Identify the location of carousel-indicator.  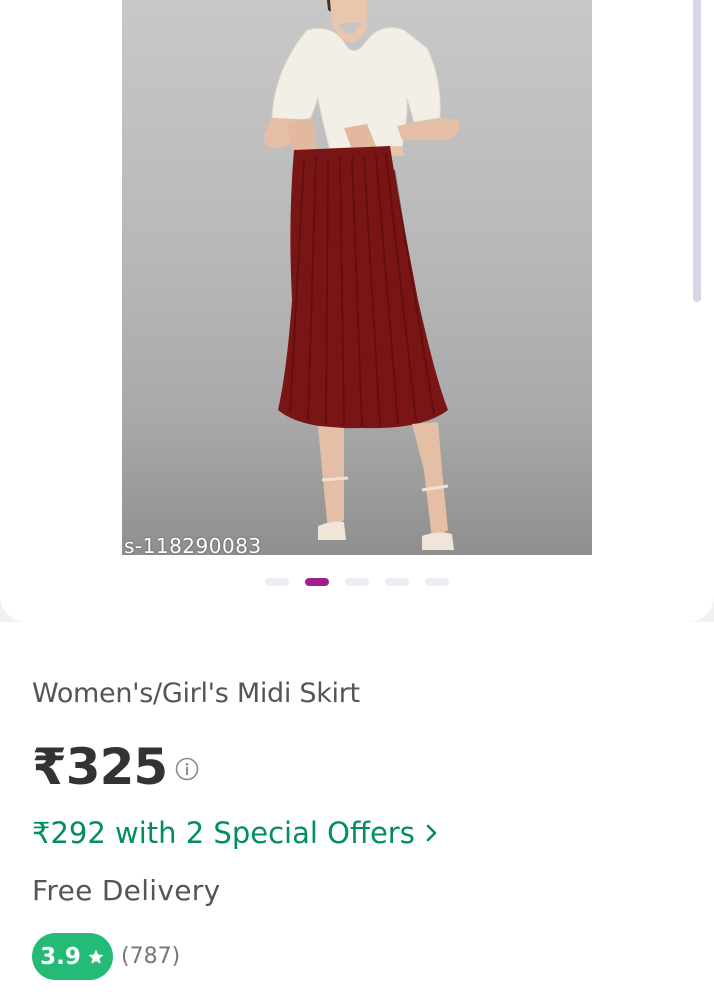
(357, 583).